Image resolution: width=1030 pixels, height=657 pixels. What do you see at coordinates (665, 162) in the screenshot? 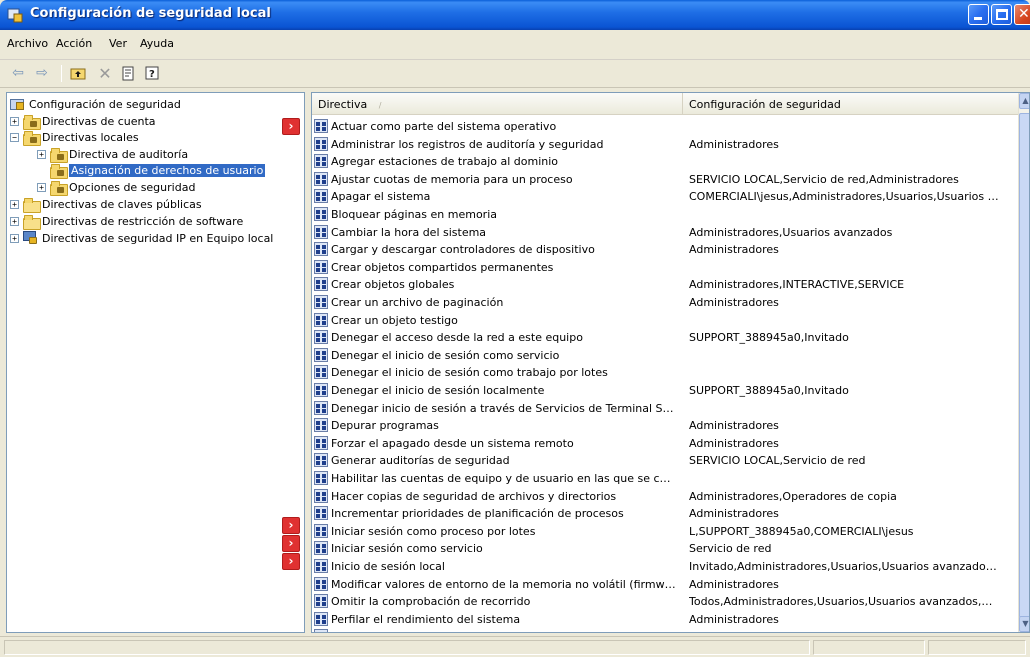
I see `table-row: Agregar estaciones de trabajo al dominio` at bounding box center [665, 162].